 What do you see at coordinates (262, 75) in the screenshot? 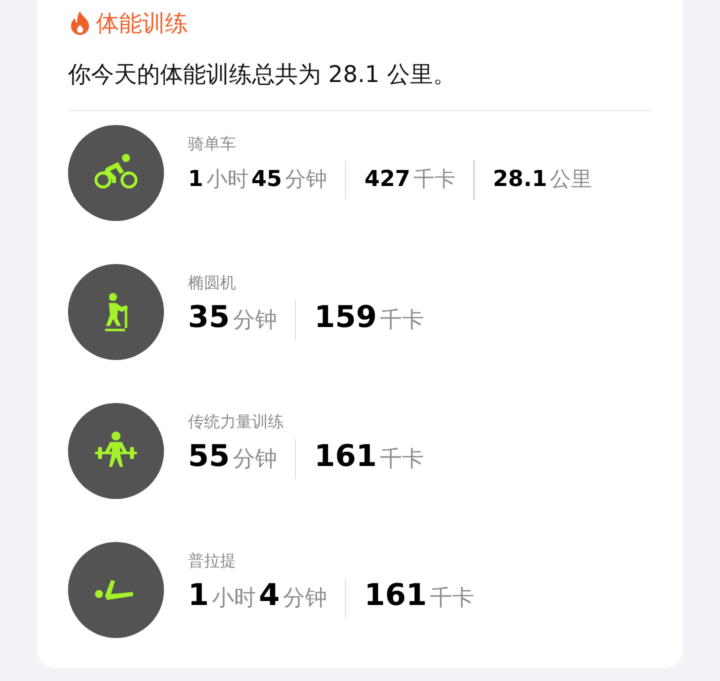
I see `summary-text: 你今天的体能训练总共为 28.1 公里。` at bounding box center [262, 75].